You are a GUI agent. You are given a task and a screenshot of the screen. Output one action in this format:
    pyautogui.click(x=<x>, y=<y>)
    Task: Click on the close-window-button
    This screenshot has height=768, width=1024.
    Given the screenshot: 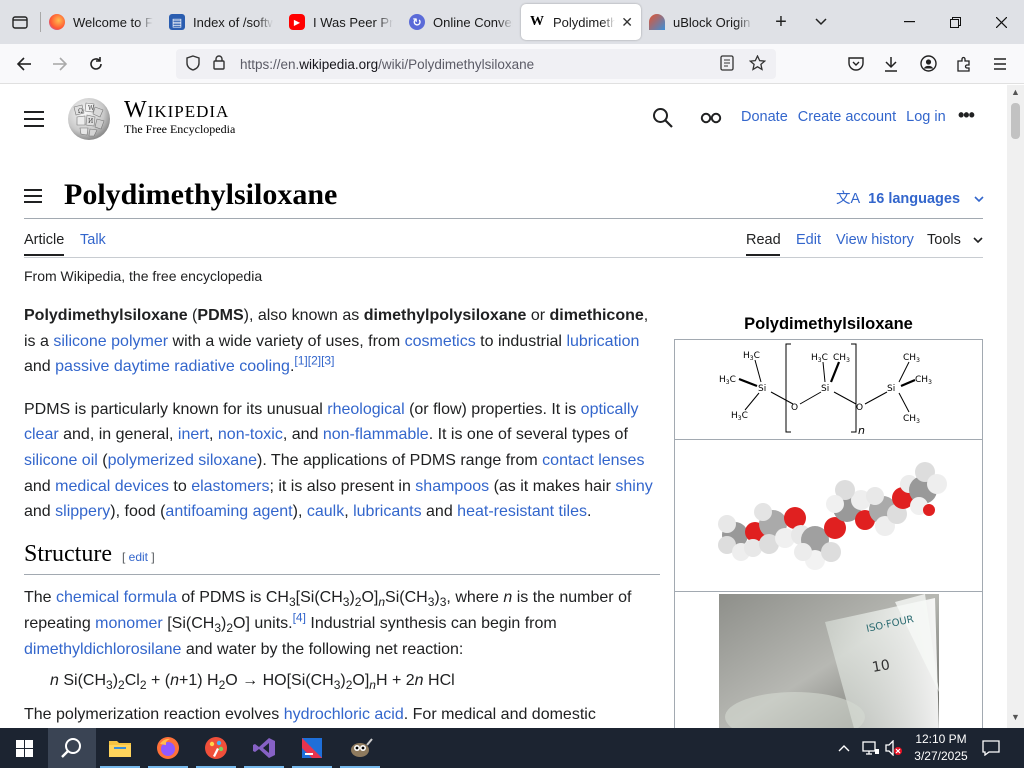 What is the action you would take?
    pyautogui.click(x=1001, y=22)
    